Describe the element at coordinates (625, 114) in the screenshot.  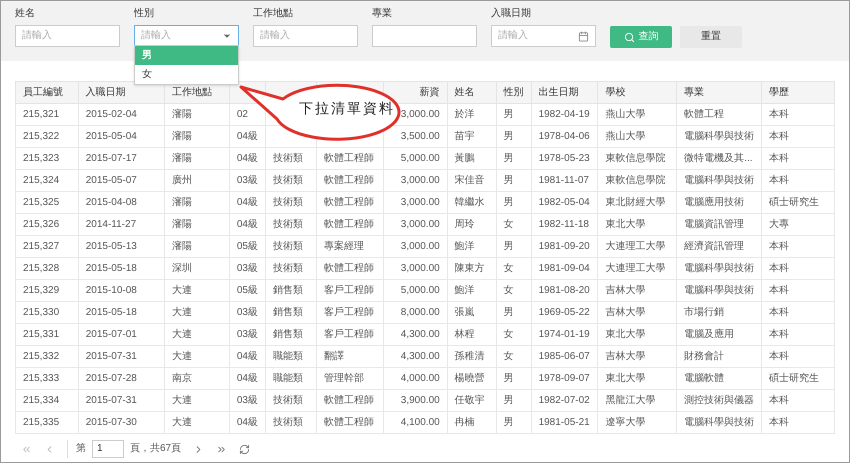
I see `table-cell: 燕山大學` at that location.